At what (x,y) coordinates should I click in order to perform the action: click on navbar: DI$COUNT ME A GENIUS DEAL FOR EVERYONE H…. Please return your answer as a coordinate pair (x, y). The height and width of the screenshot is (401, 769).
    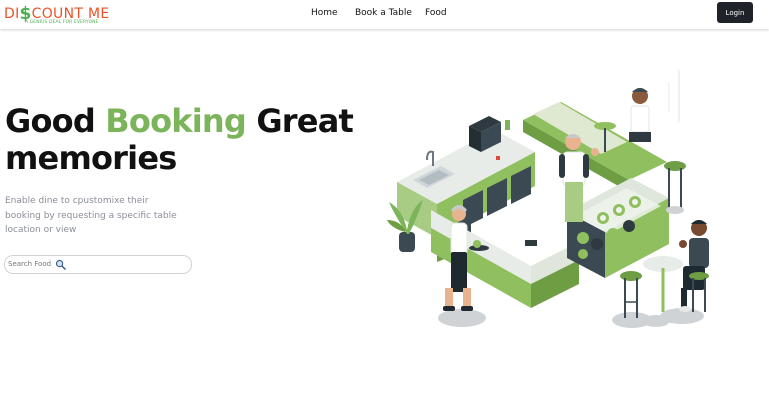
    Looking at the image, I should click on (384, 14).